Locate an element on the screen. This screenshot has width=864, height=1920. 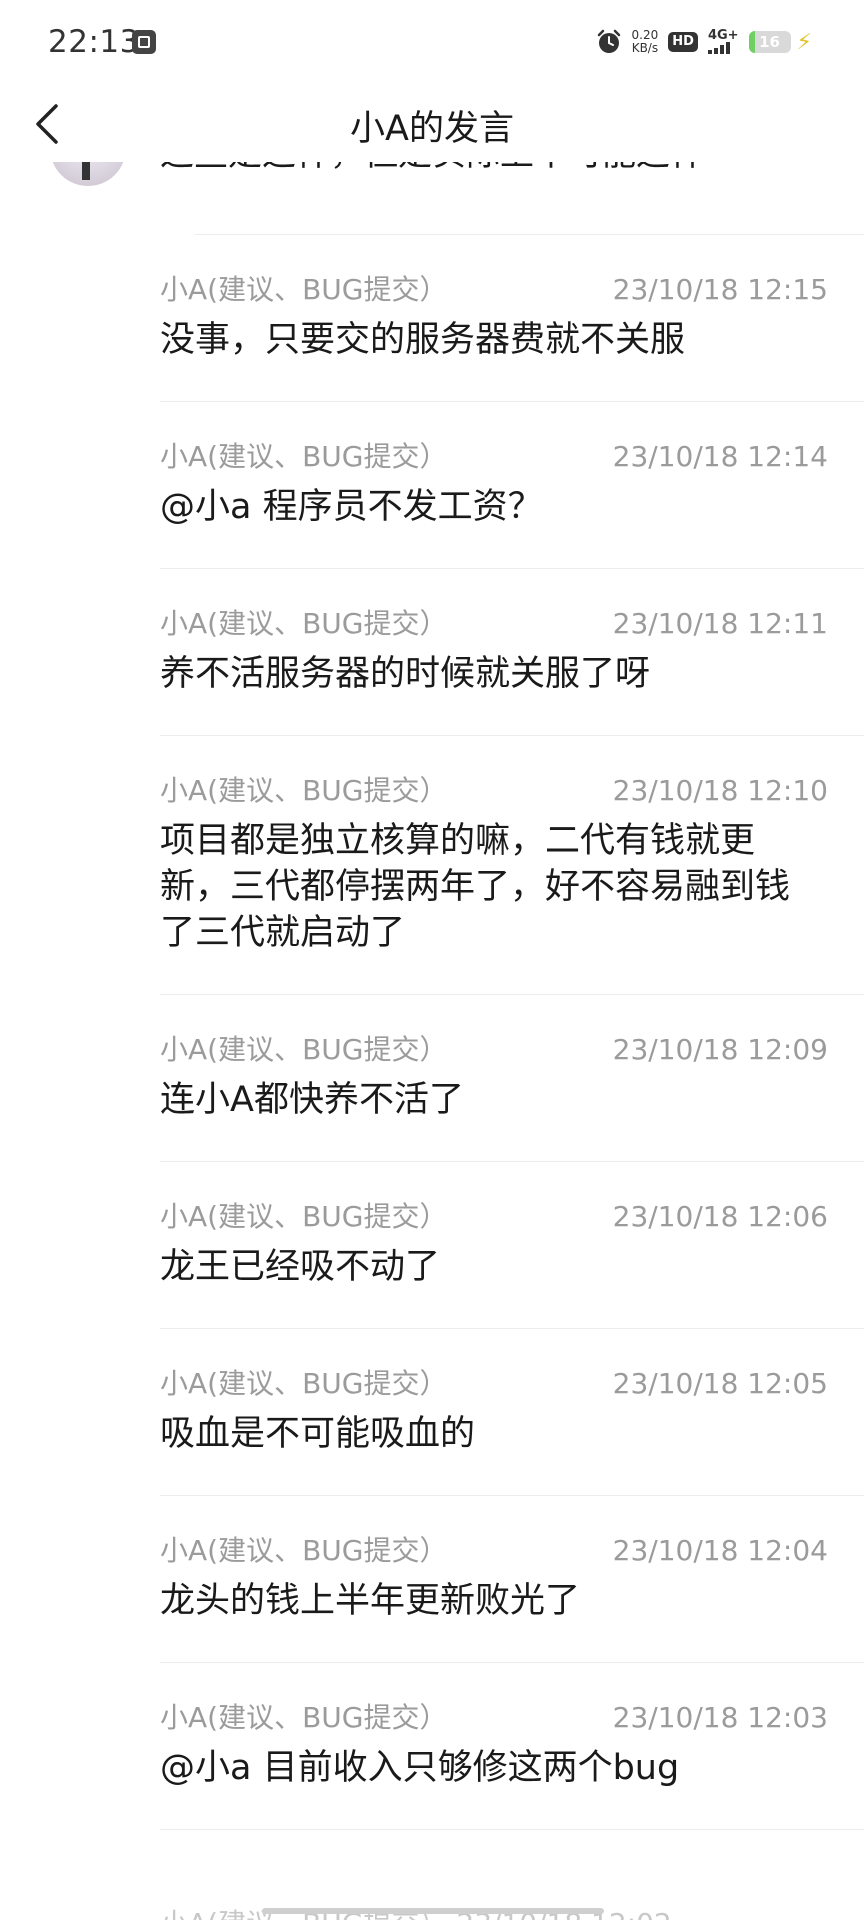
status-time: 22:13 is located at coordinates (94, 42).